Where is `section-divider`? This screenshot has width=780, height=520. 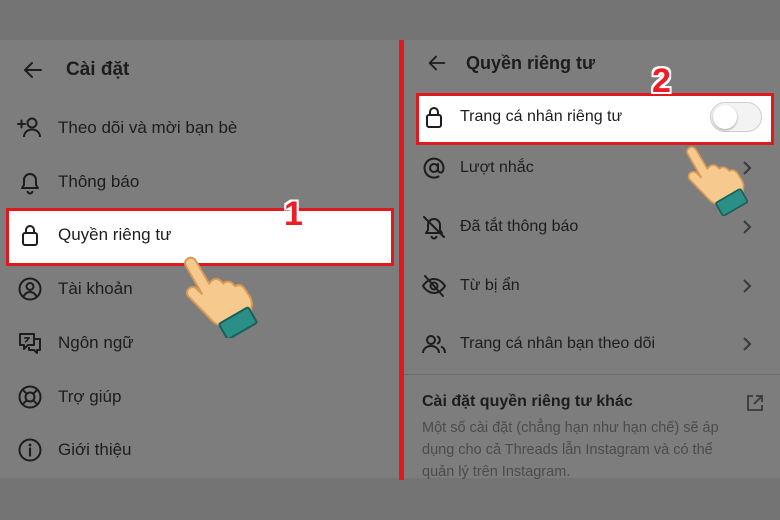 section-divider is located at coordinates (592, 374).